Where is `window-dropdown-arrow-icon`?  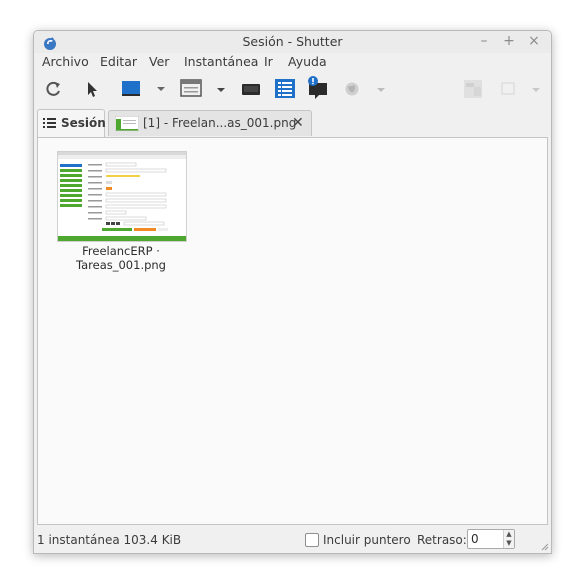
window-dropdown-arrow-icon is located at coordinates (221, 89).